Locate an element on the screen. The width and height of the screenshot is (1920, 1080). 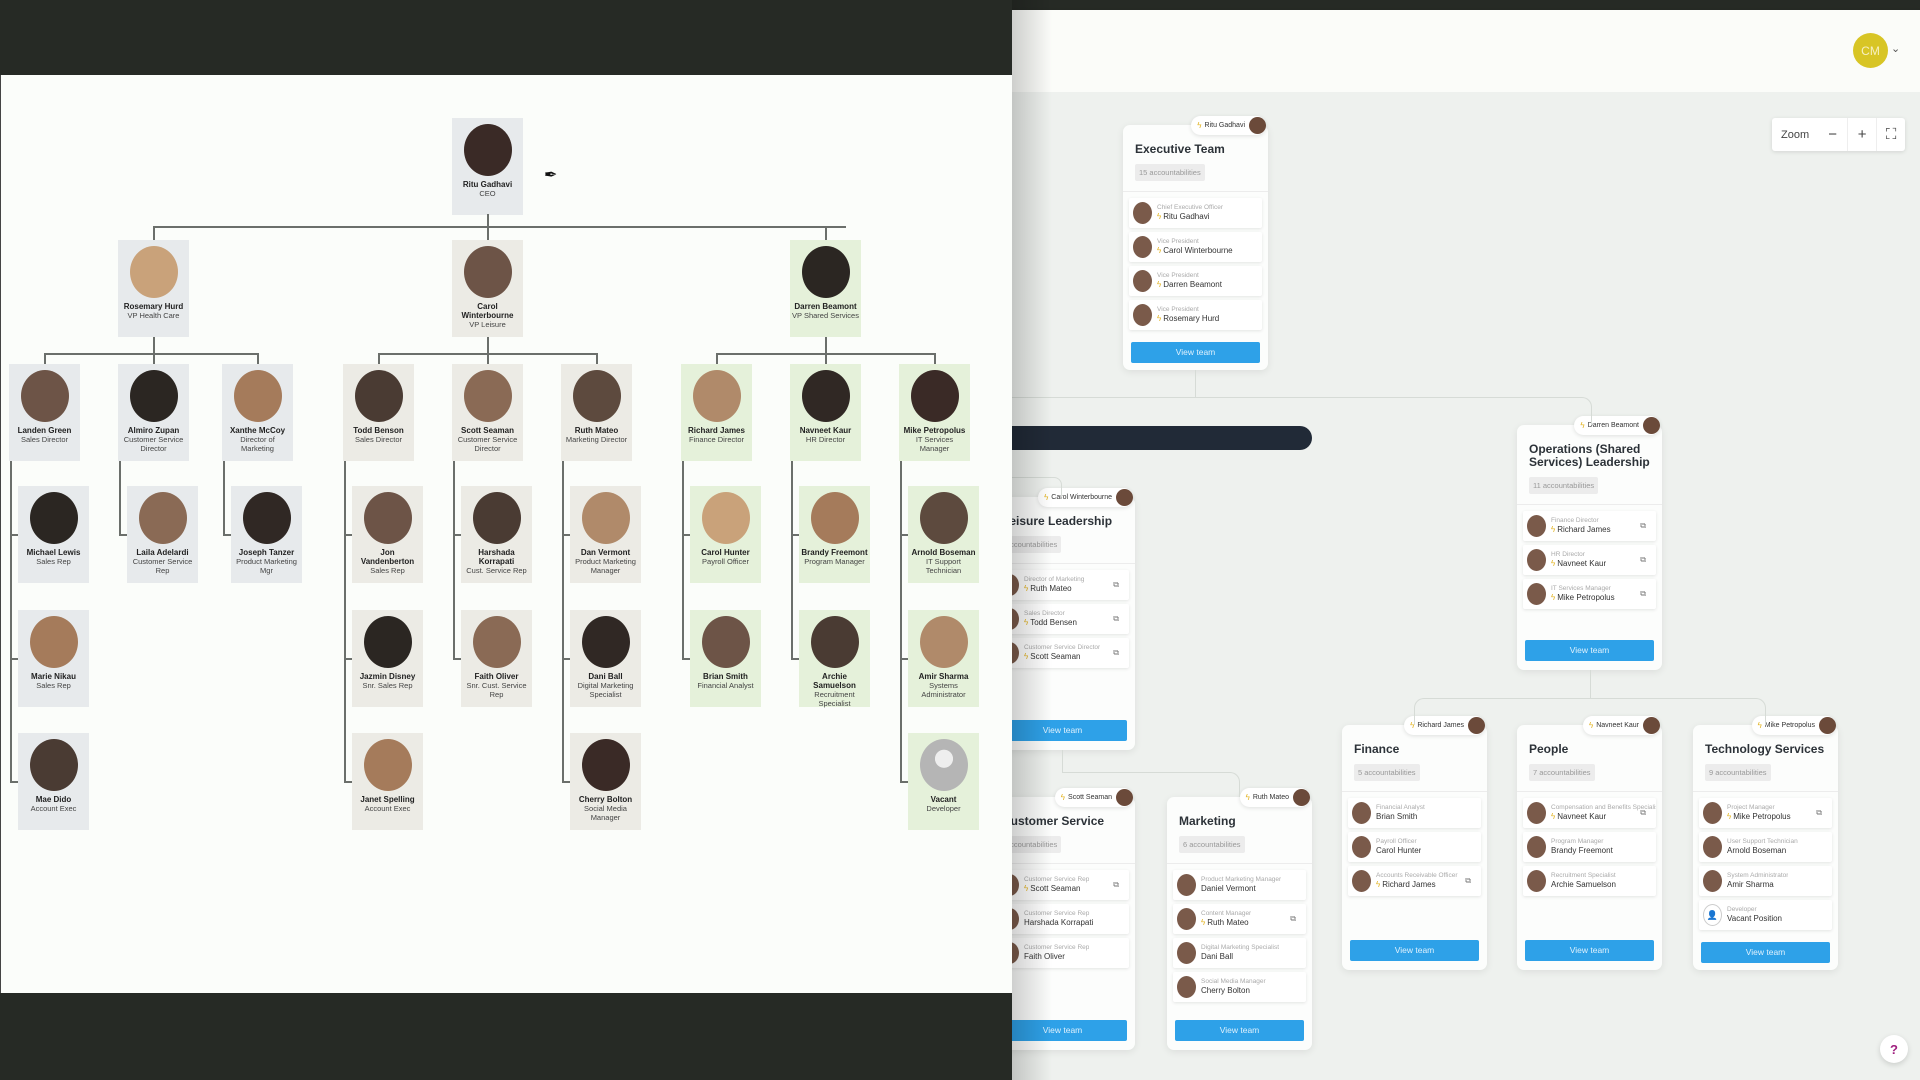
help-button: ? is located at coordinates (1894, 1049).